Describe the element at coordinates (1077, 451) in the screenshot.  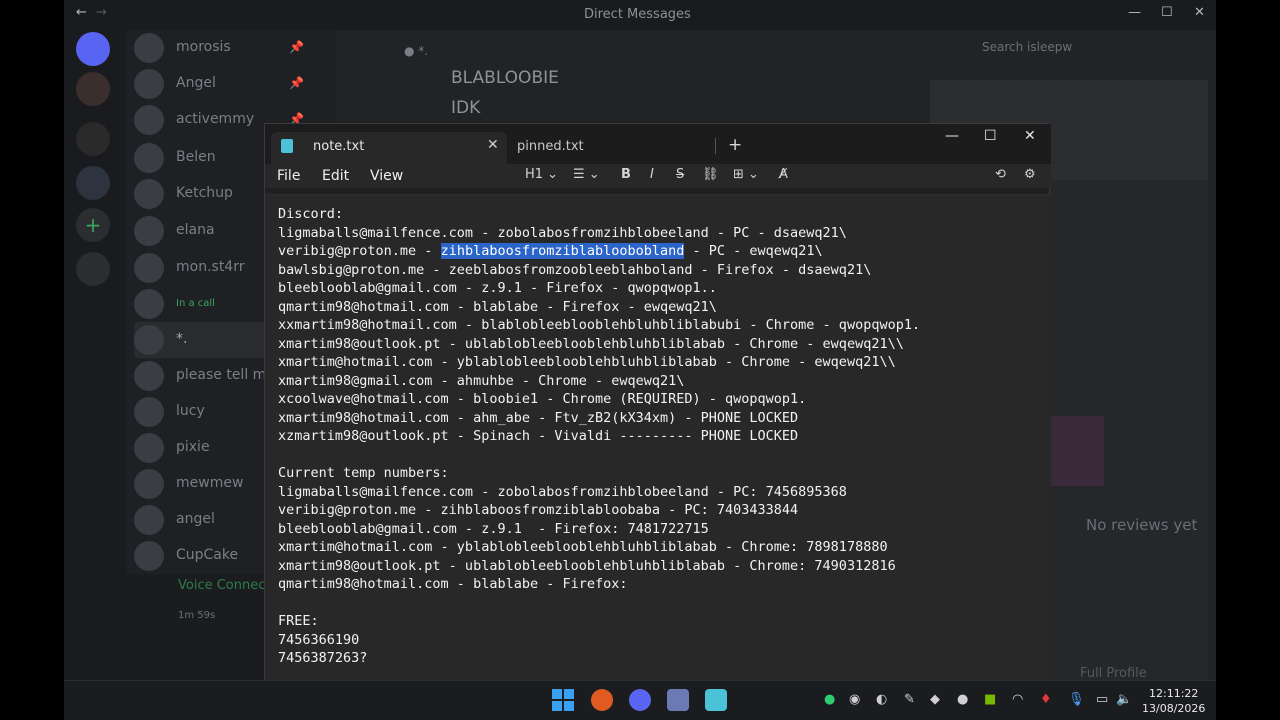
I see `activity-art` at that location.